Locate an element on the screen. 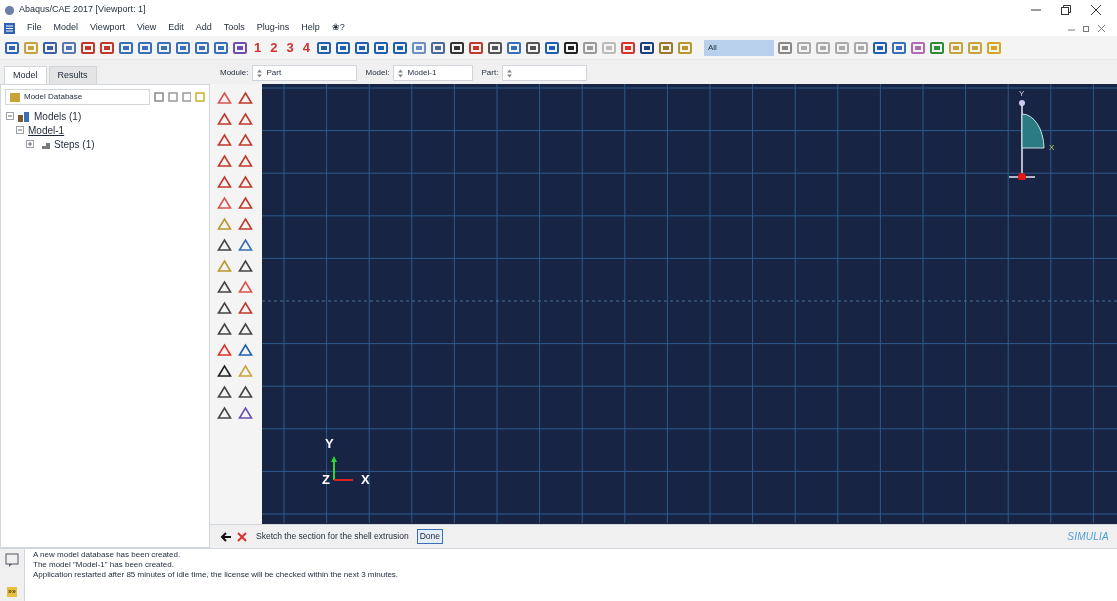  context-label: Model: is located at coordinates (377, 73).